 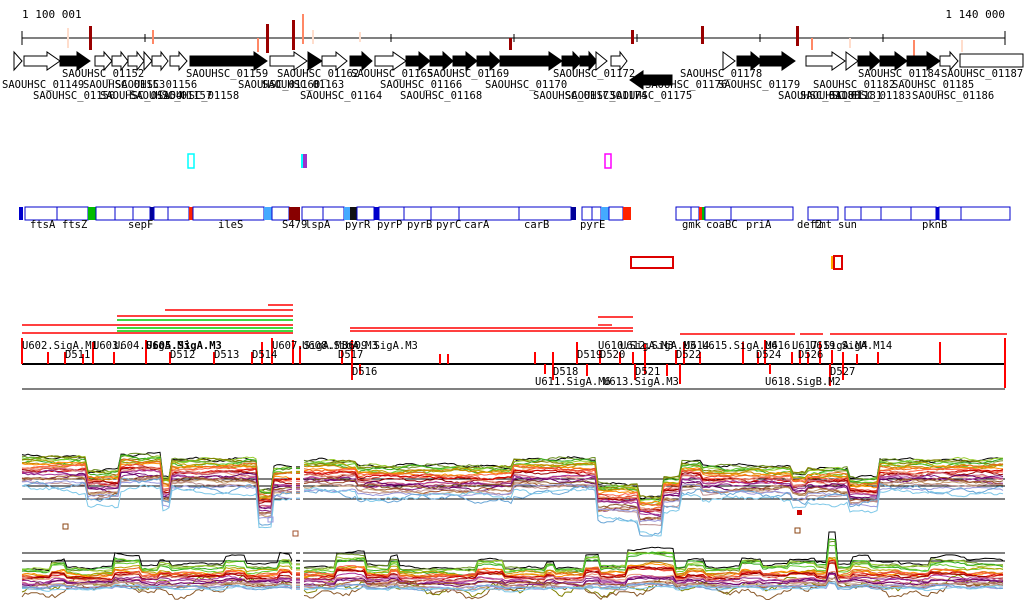 What do you see at coordinates (759, 225) in the screenshot?
I see `feature-label: priA` at bounding box center [759, 225].